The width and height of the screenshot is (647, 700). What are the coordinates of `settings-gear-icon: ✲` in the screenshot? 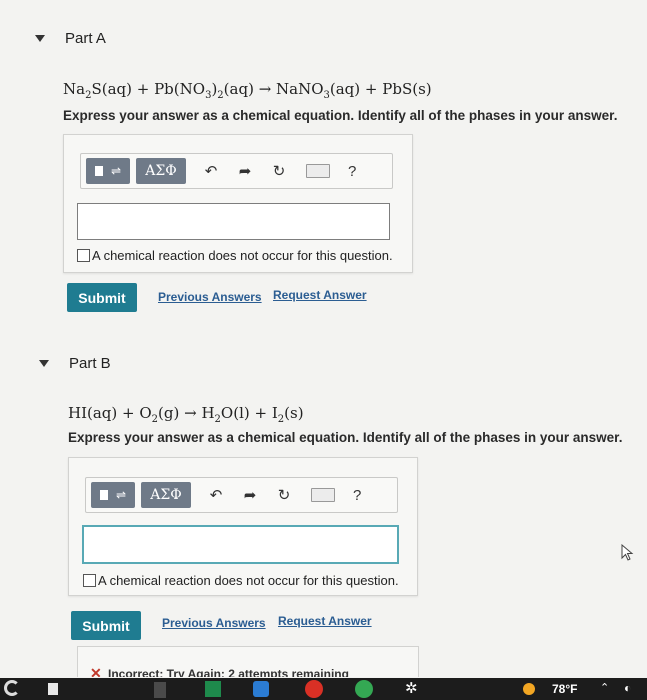 It's located at (413, 688).